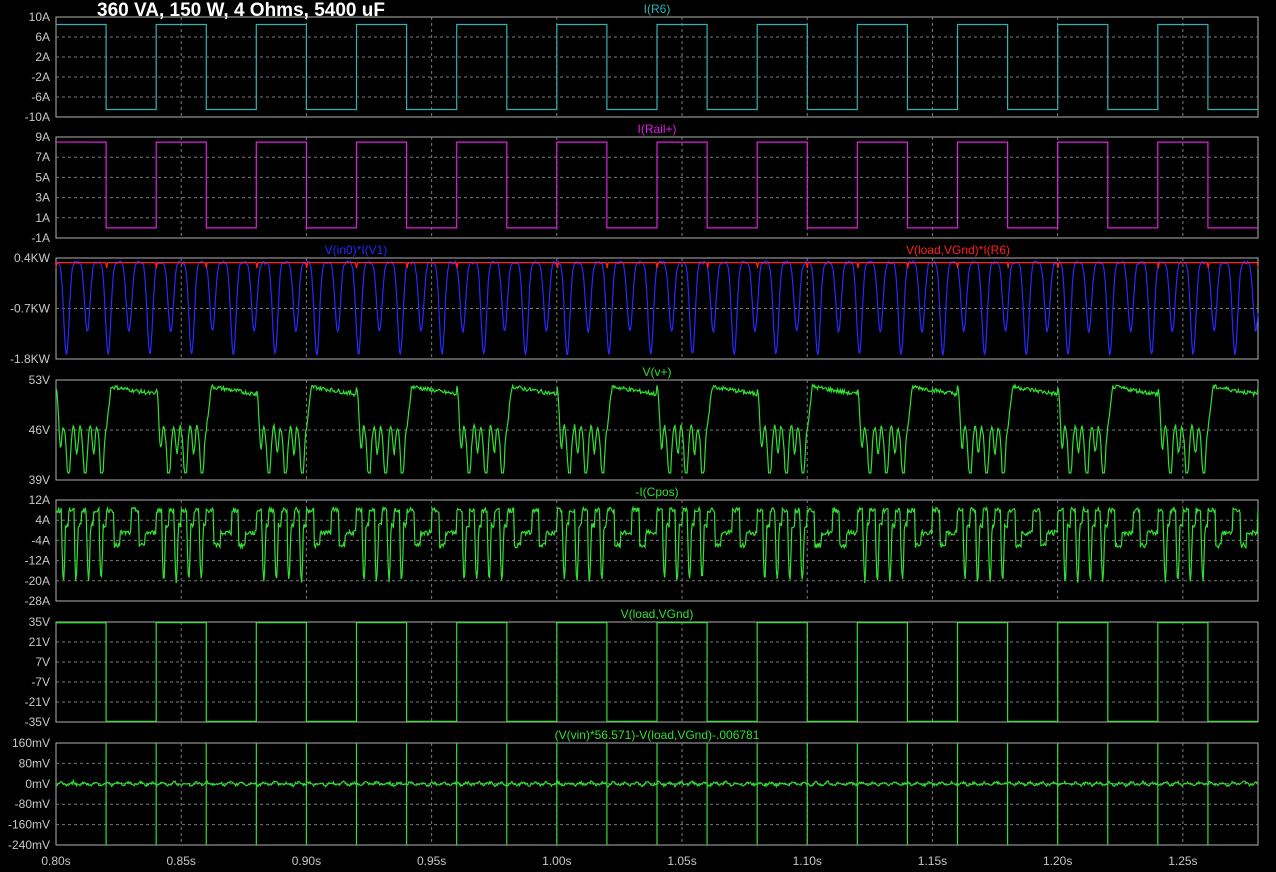  Describe the element at coordinates (37, 601) in the screenshot. I see `y-tick-label: -28A` at that location.